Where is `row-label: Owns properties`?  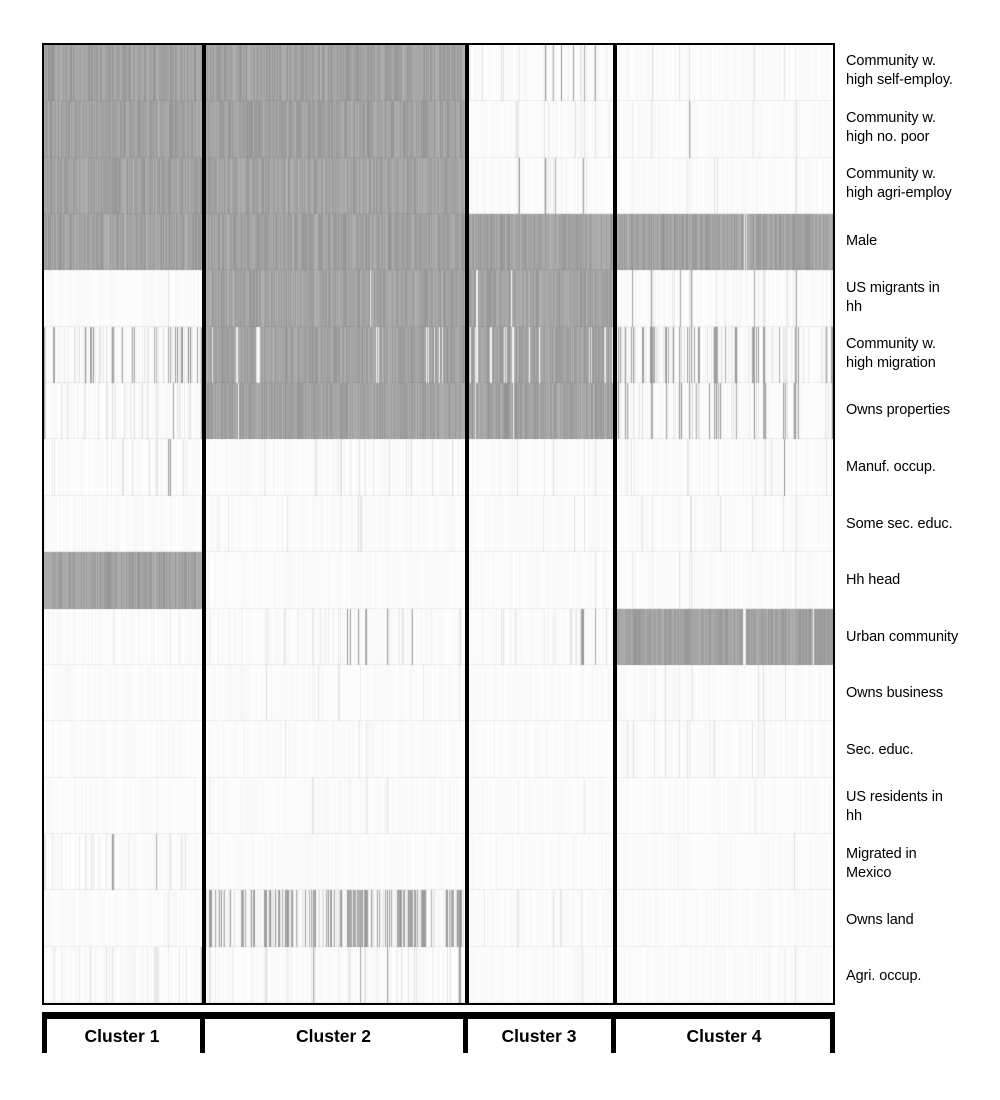 row-label: Owns properties is located at coordinates (923, 410).